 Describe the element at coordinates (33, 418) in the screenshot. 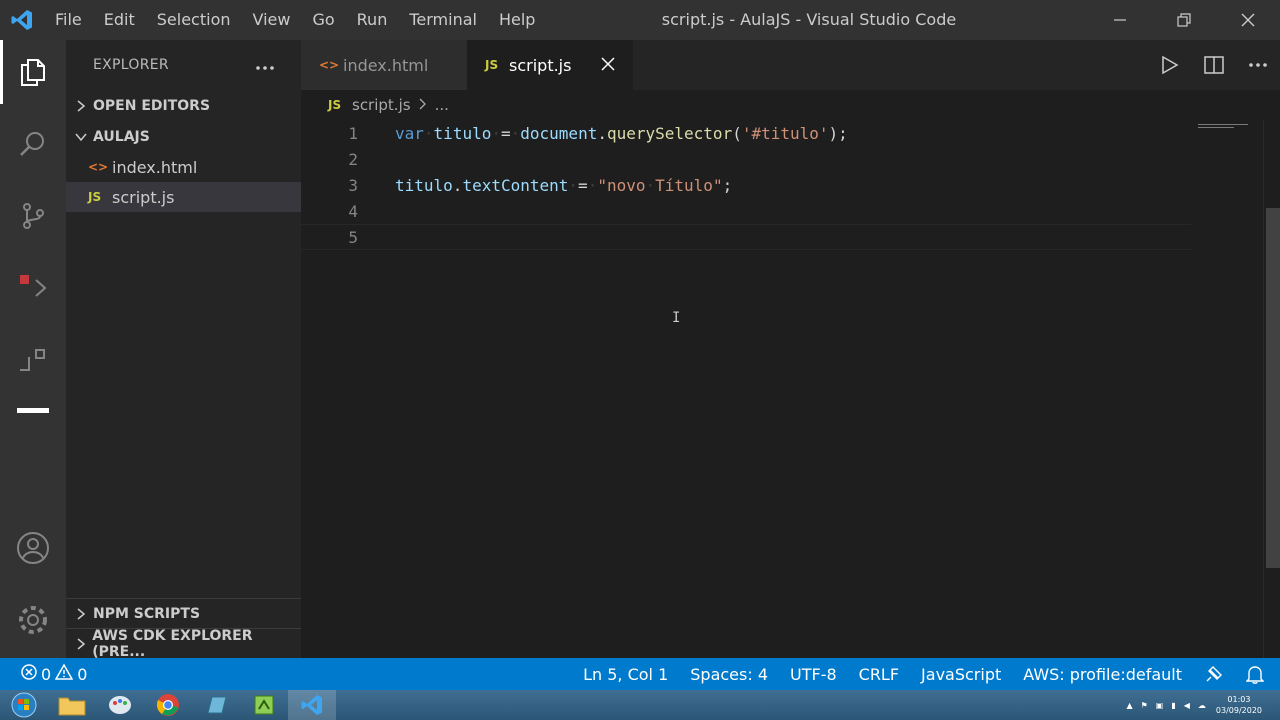

I see `remote-explorer-icon` at that location.